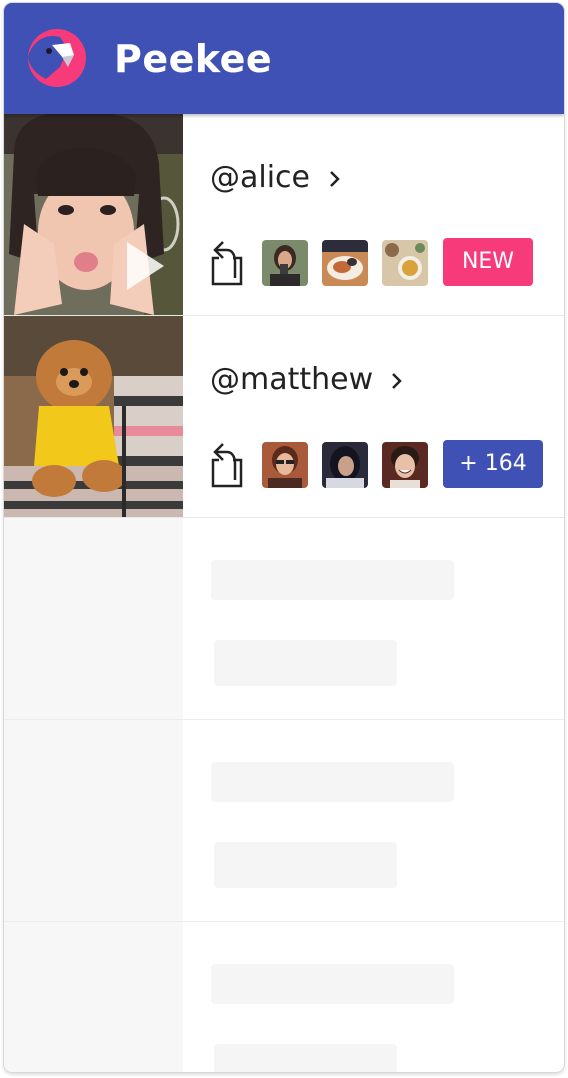 The image size is (568, 1078). I want to click on pomeranian-dog-photo, so click(93, 416).